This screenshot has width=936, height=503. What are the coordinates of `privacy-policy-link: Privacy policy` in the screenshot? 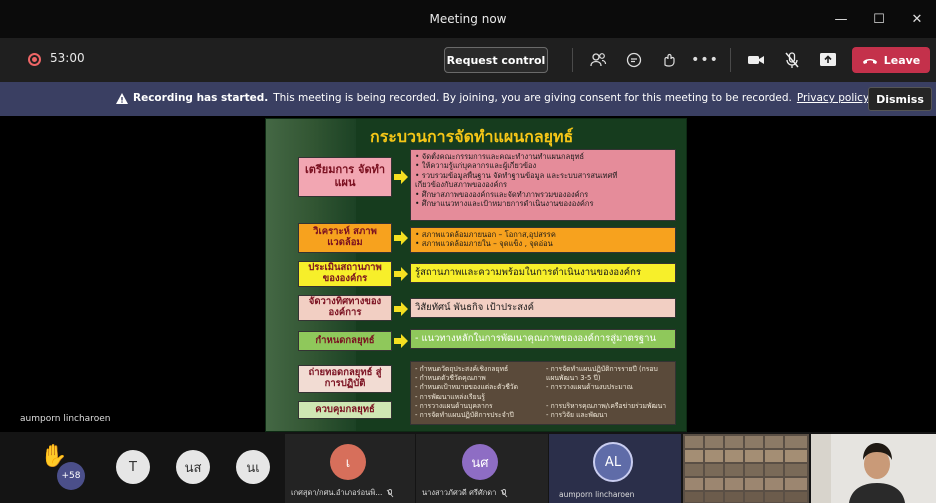 It's located at (833, 98).